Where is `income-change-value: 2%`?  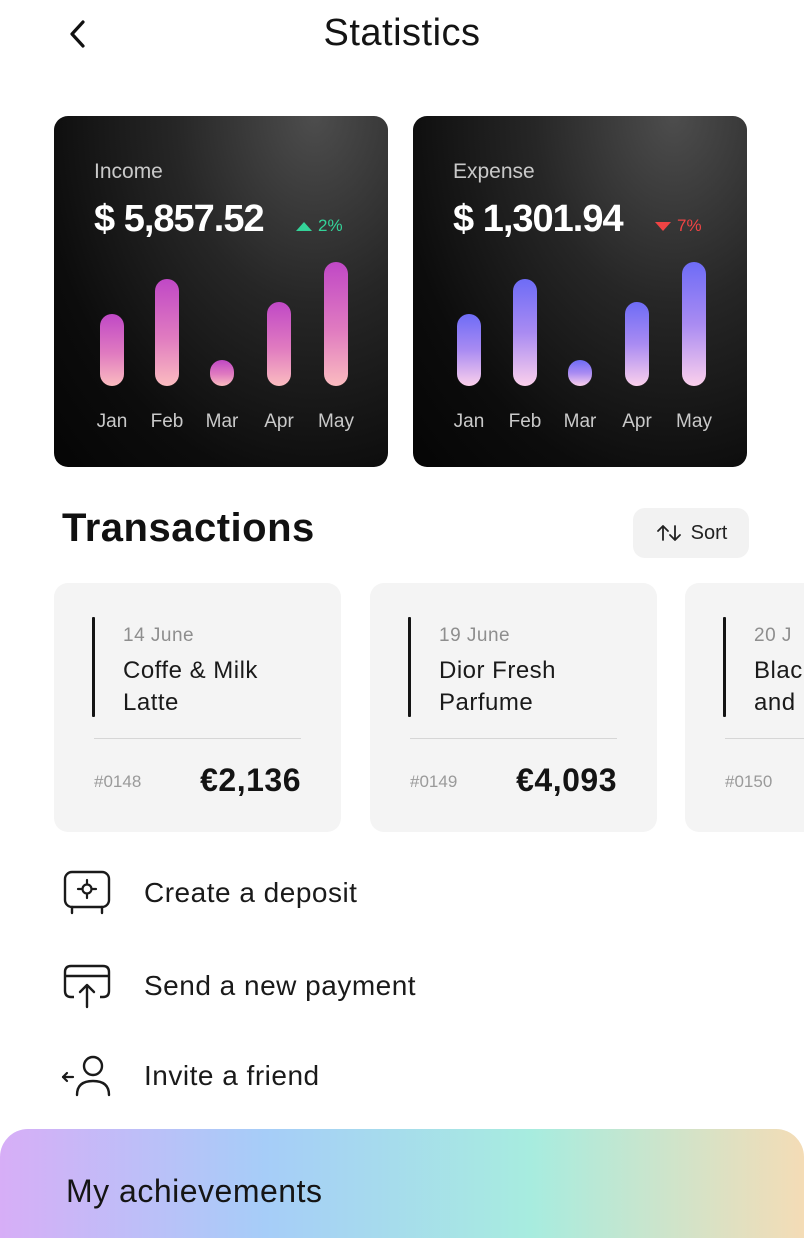
income-change-value: 2% is located at coordinates (330, 225).